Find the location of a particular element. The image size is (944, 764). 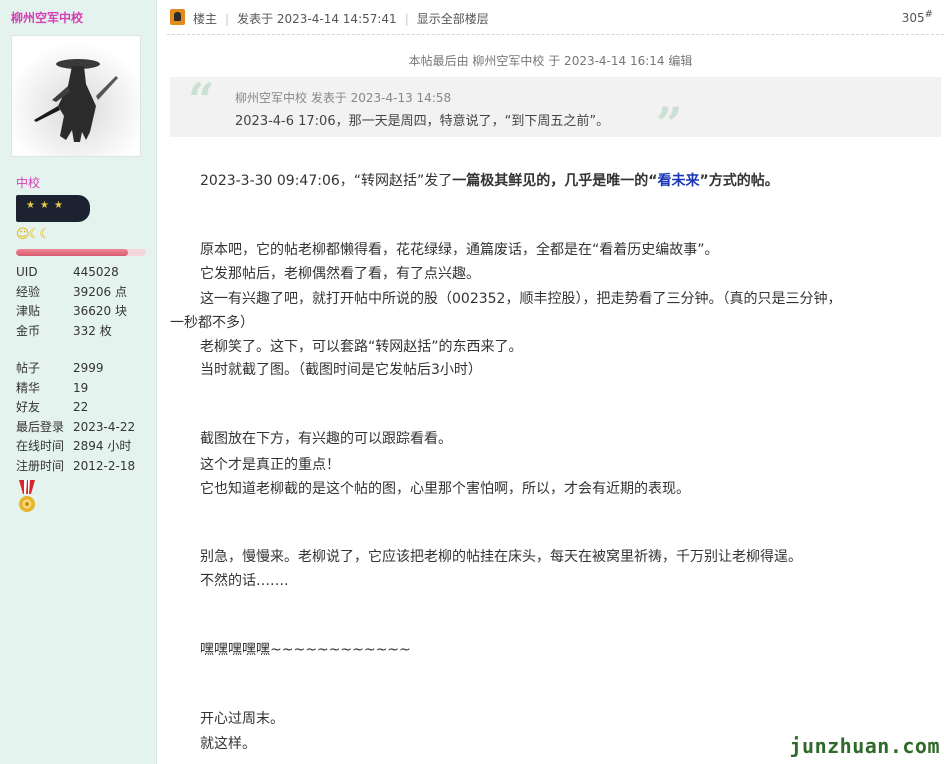

stat-row: 帖子 2999 is located at coordinates (84, 369).